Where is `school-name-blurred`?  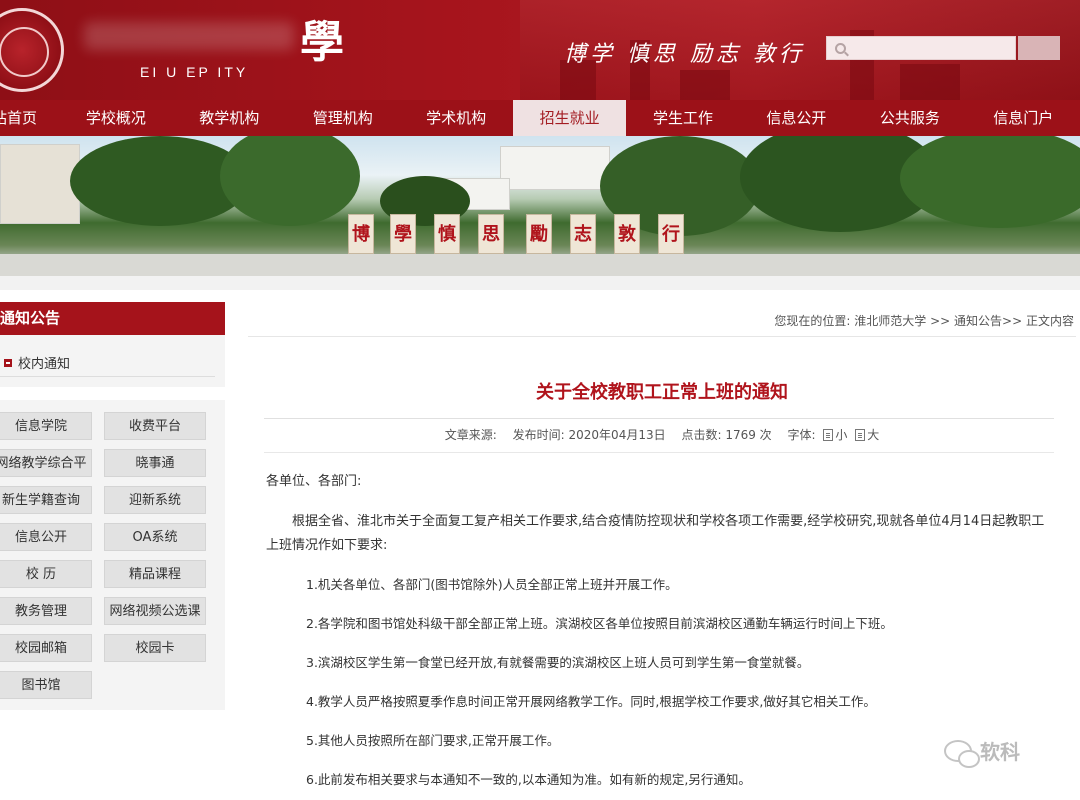
school-name-blurred is located at coordinates (189, 36).